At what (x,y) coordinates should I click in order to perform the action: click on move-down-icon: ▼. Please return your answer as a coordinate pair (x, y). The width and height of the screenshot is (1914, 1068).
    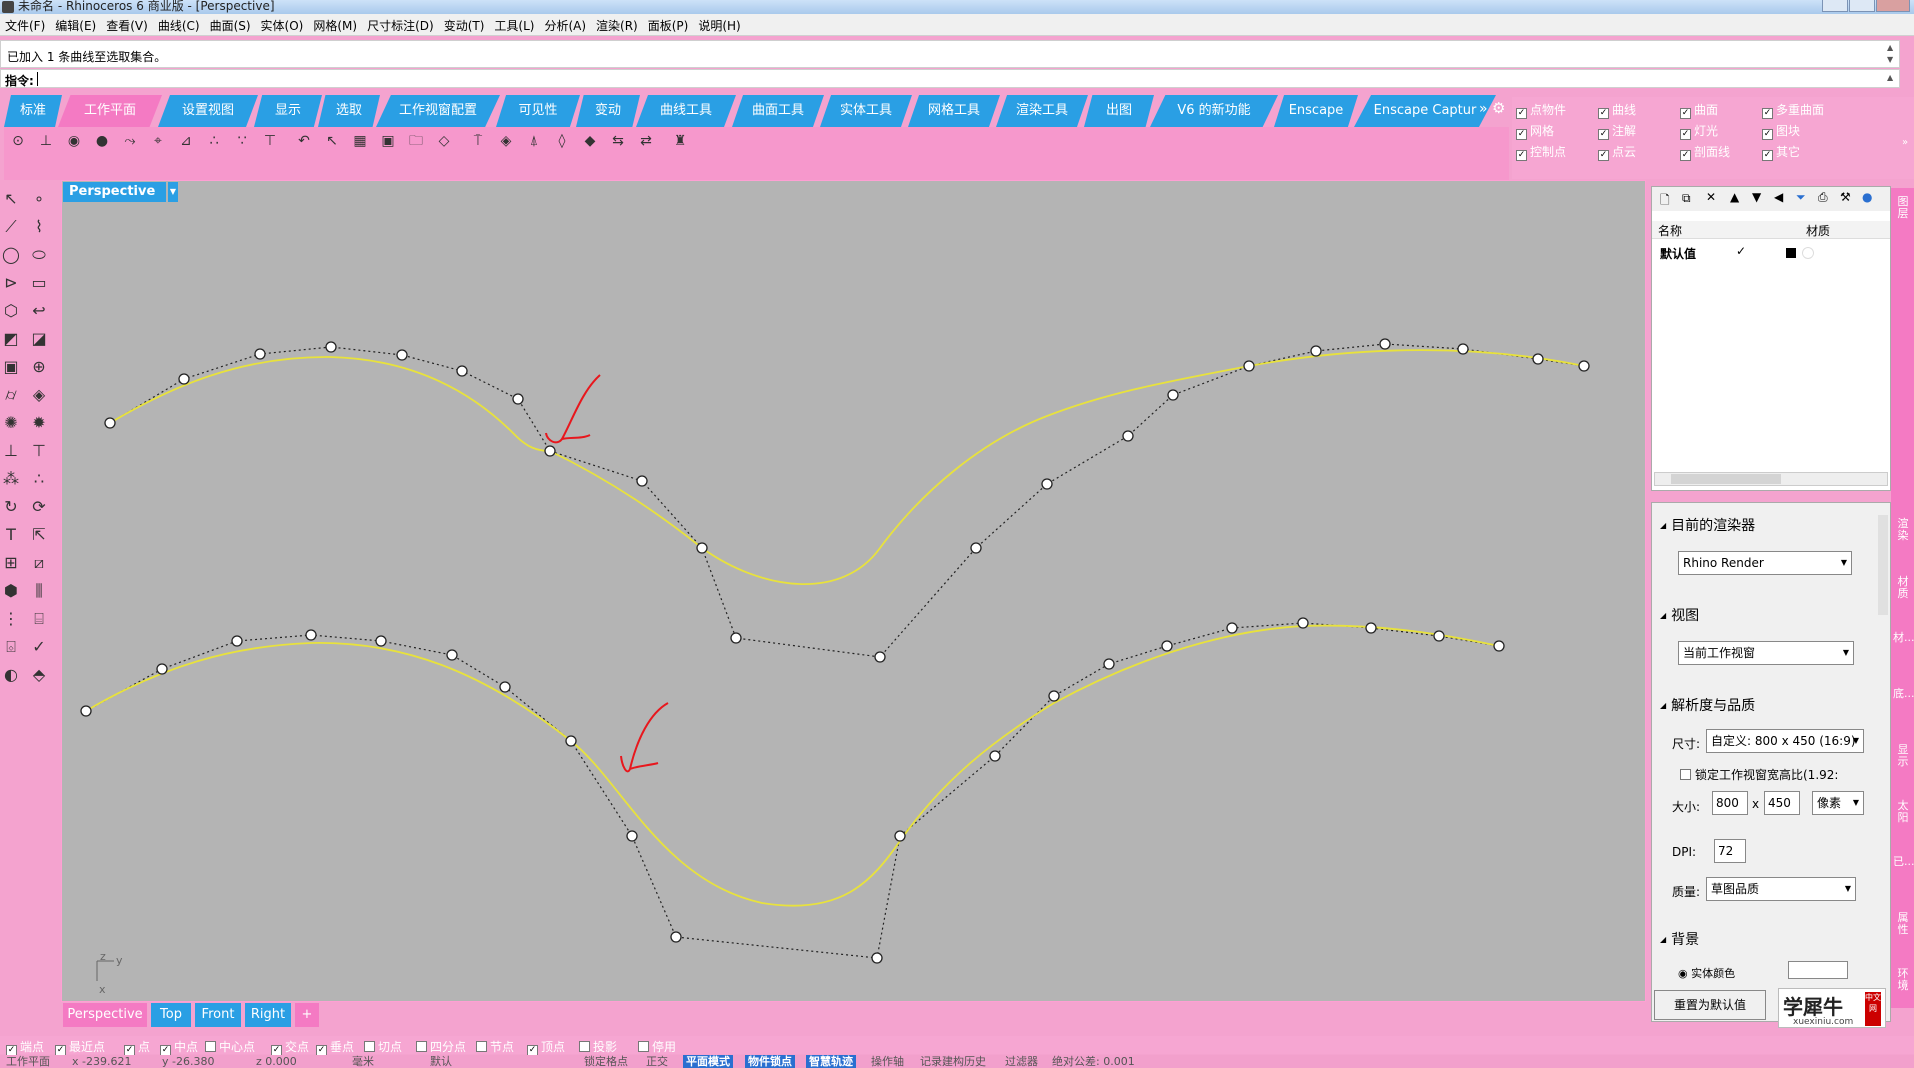
    Looking at the image, I should click on (1756, 197).